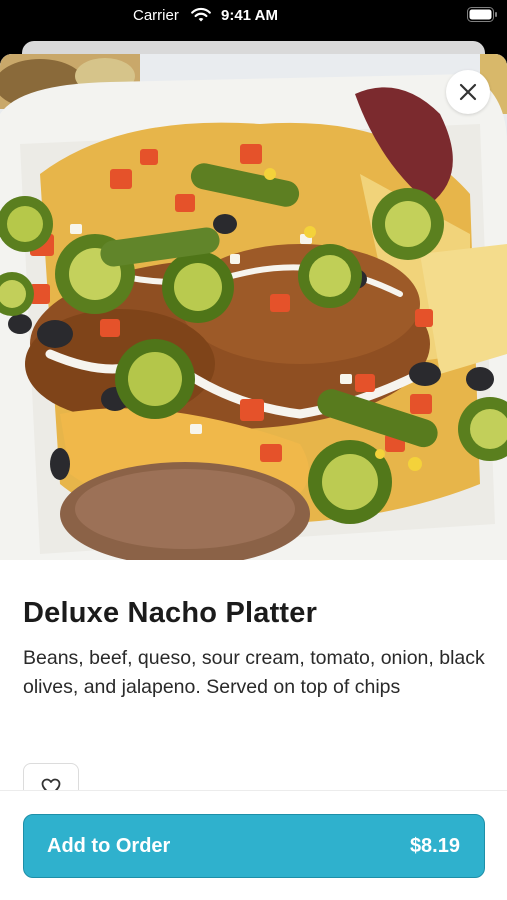  I want to click on carrier-label: Carrier, so click(156, 15).